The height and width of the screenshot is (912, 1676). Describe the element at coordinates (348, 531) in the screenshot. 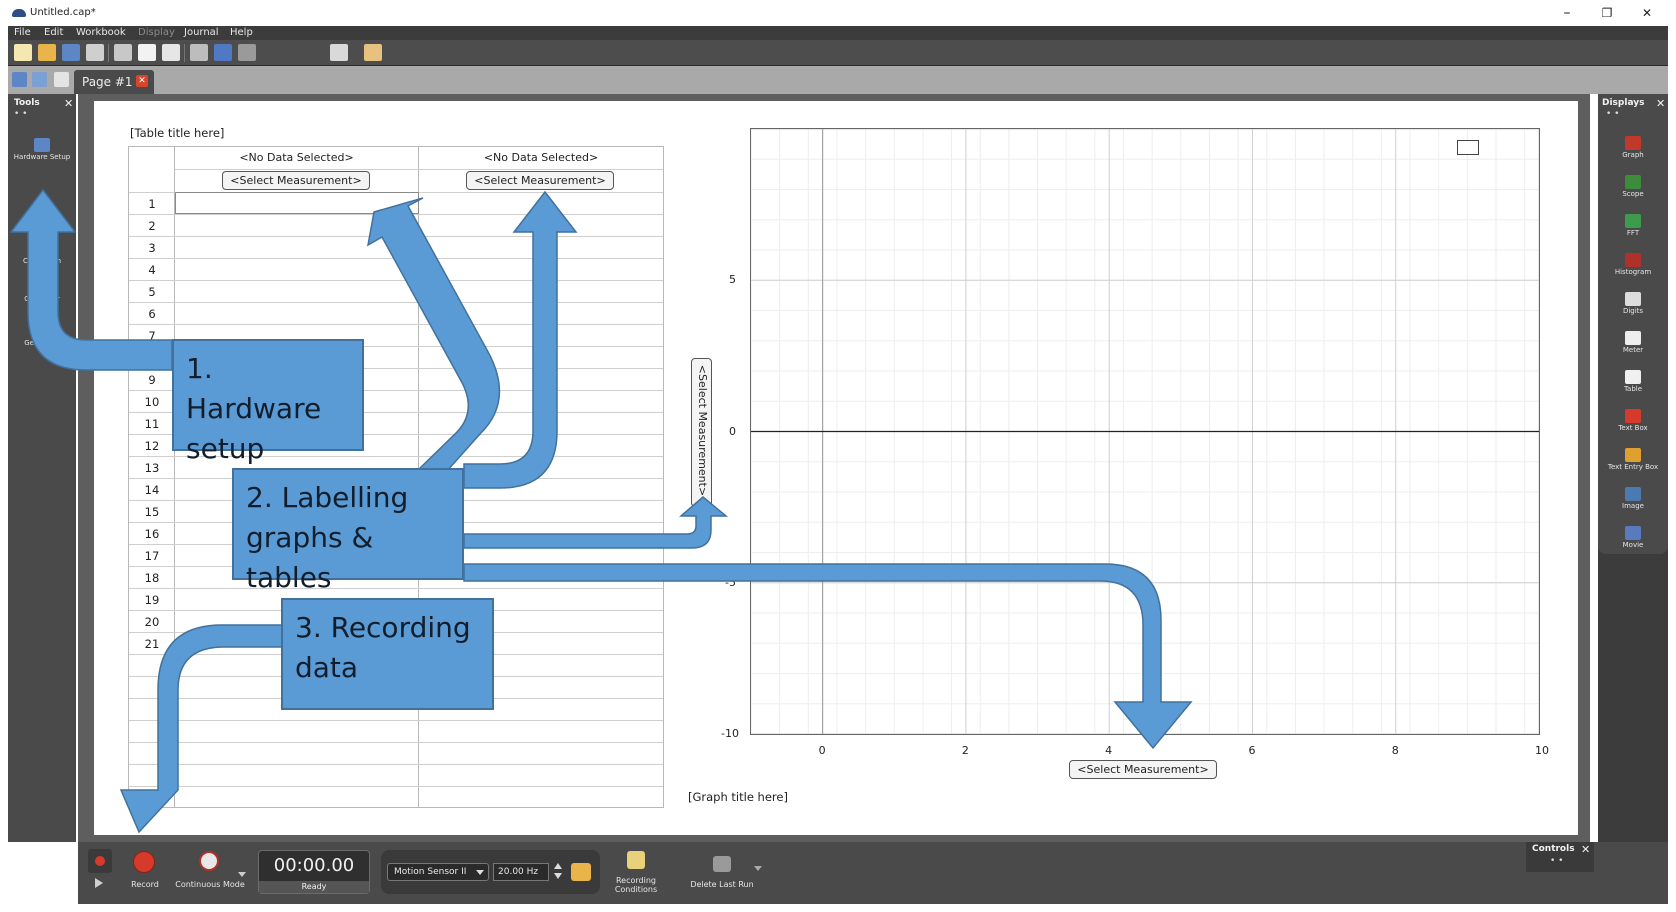

I see `callout-labelling: 2. Labelling graphs & tables` at that location.